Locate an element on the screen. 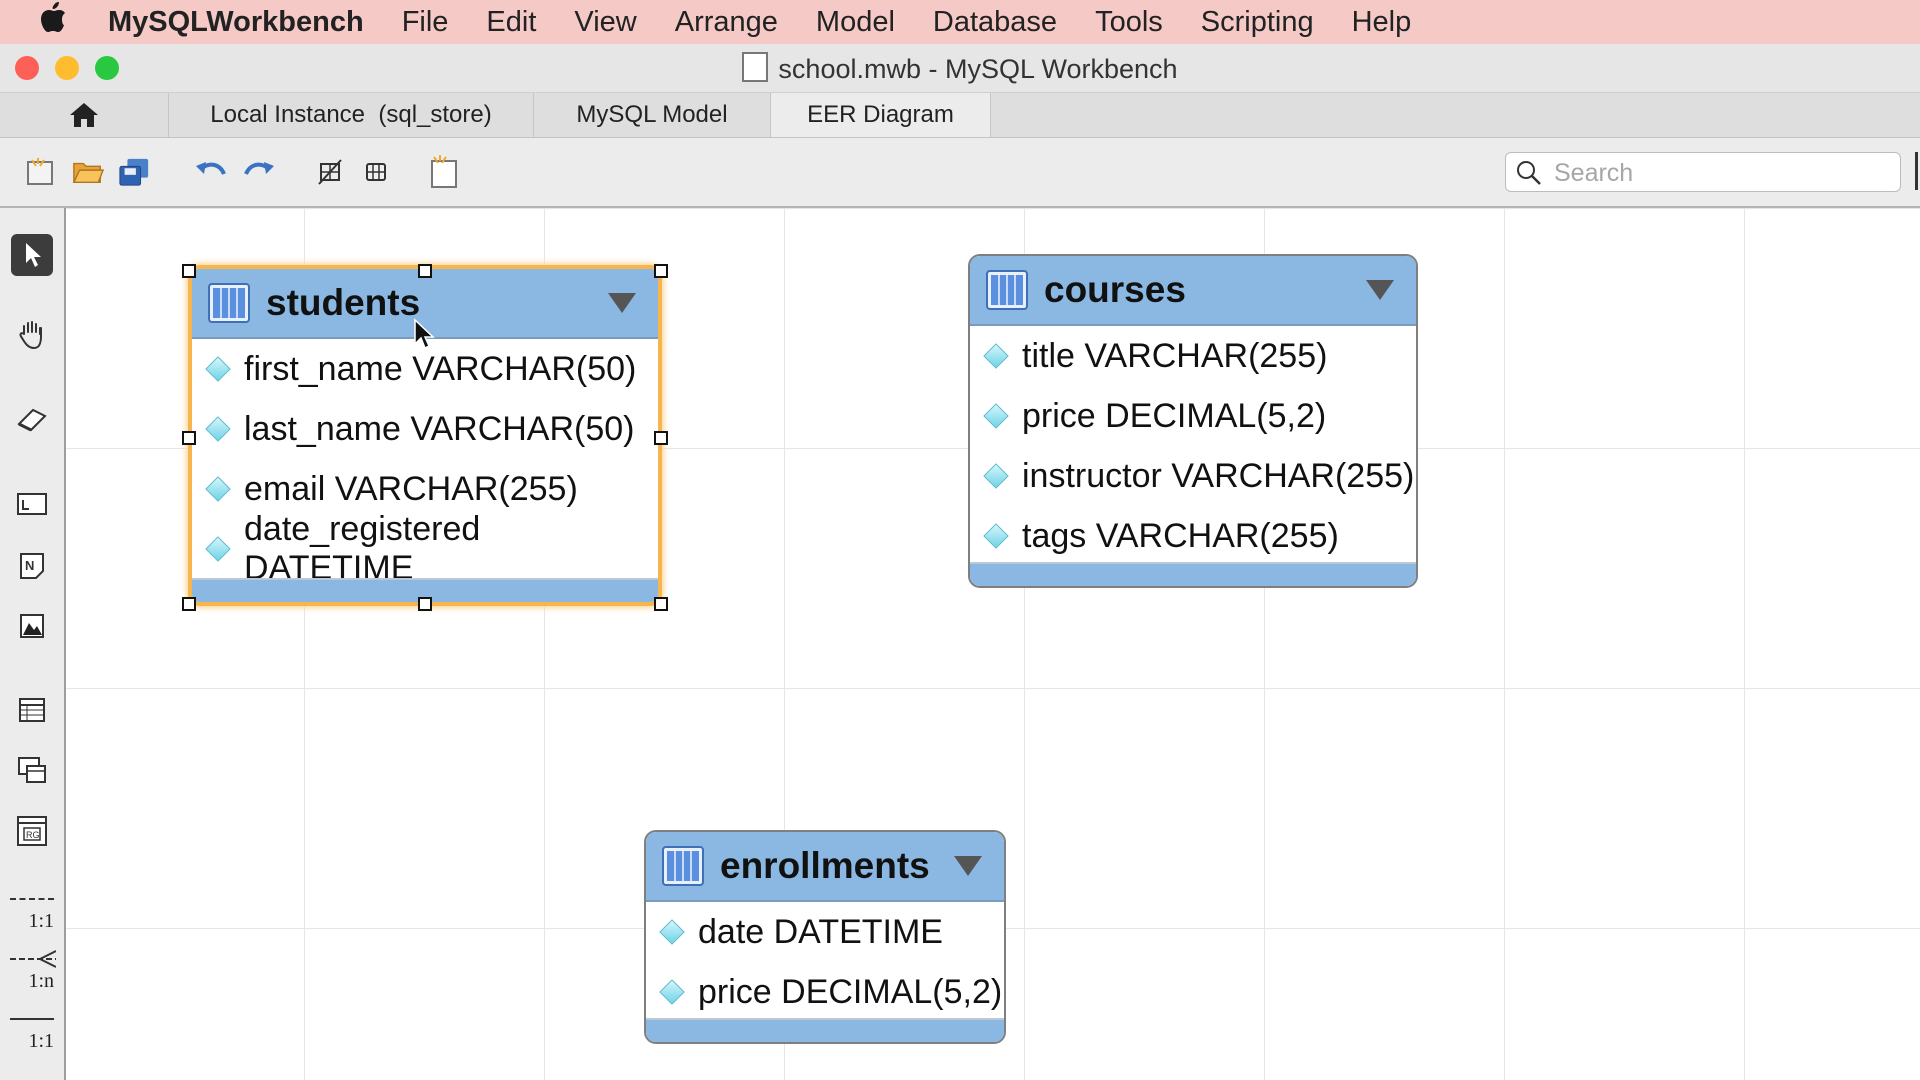 Image resolution: width=1920 pixels, height=1080 pixels. column-row: tags VARCHAR(255) is located at coordinates (1193, 536).